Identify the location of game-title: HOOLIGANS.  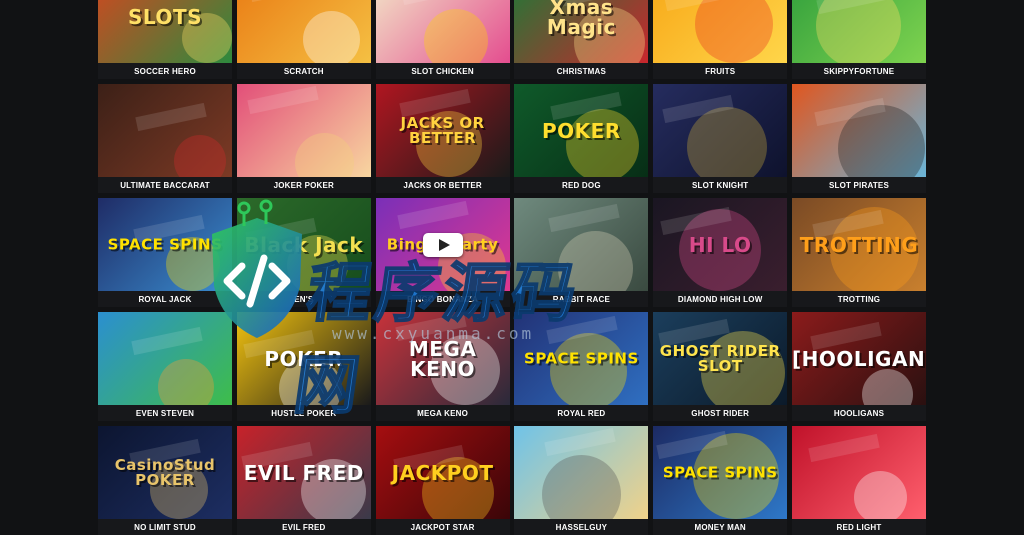
(858, 413).